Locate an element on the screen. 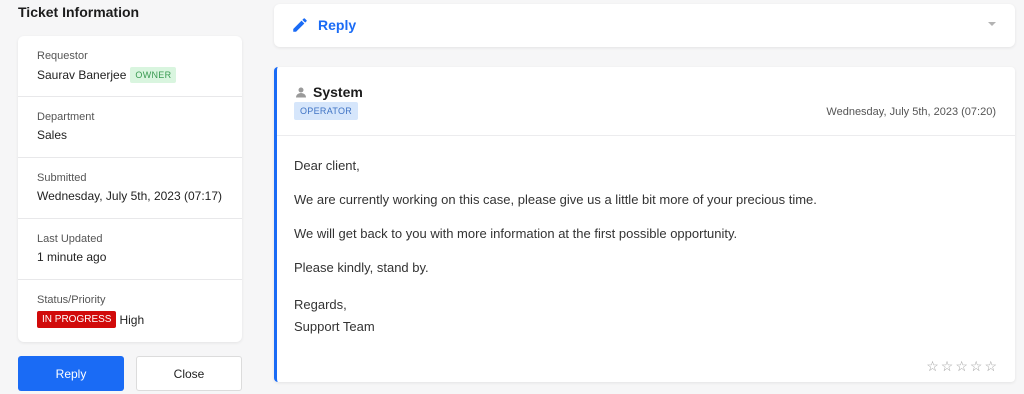  message-paragraph: Dear client, is located at coordinates (327, 165).